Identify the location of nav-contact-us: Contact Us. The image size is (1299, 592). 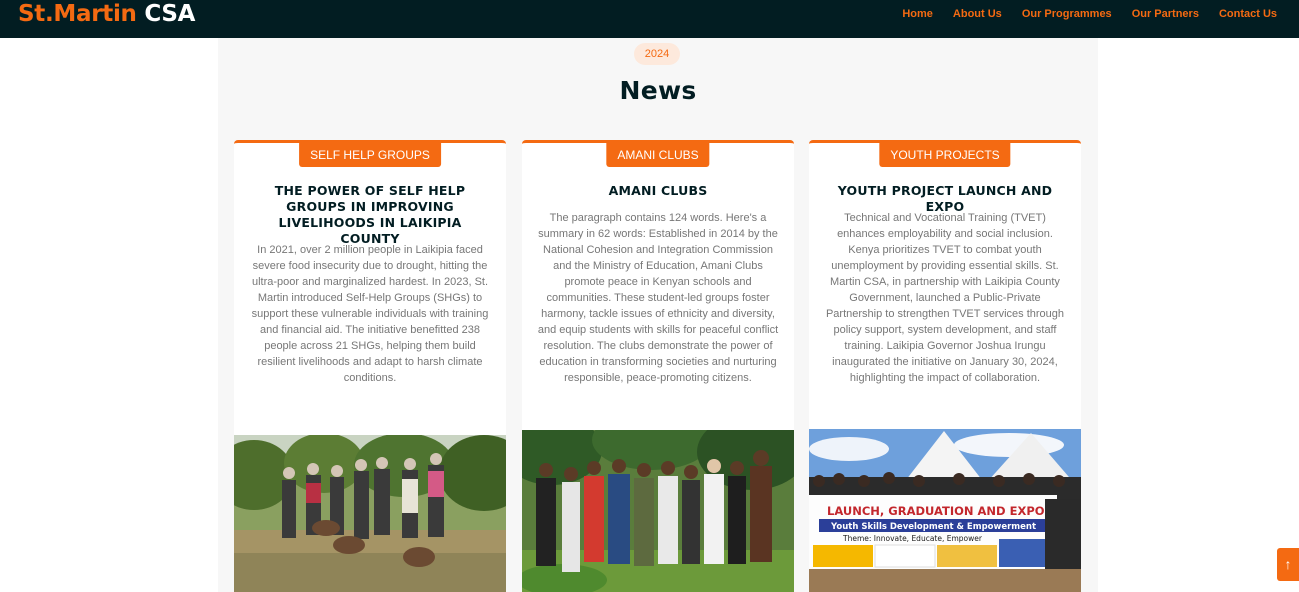
(1248, 14).